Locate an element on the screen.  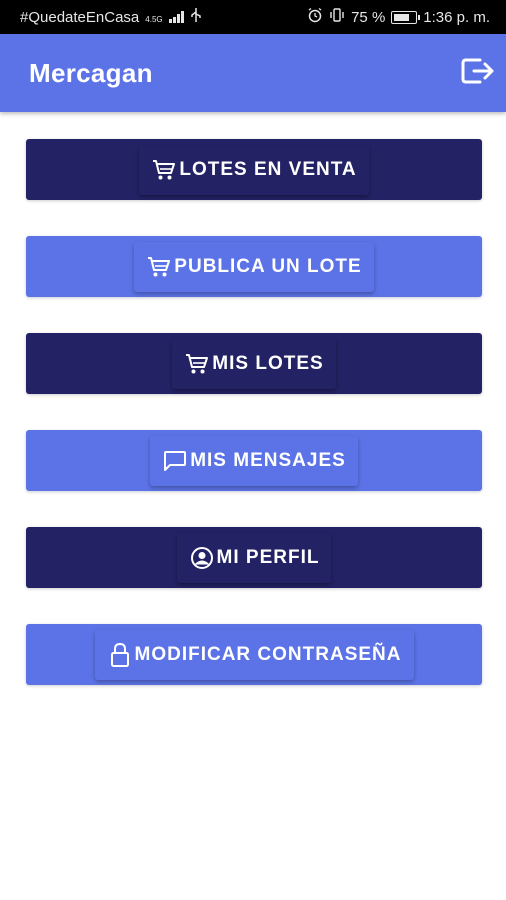
lock-icon is located at coordinates (120, 655).